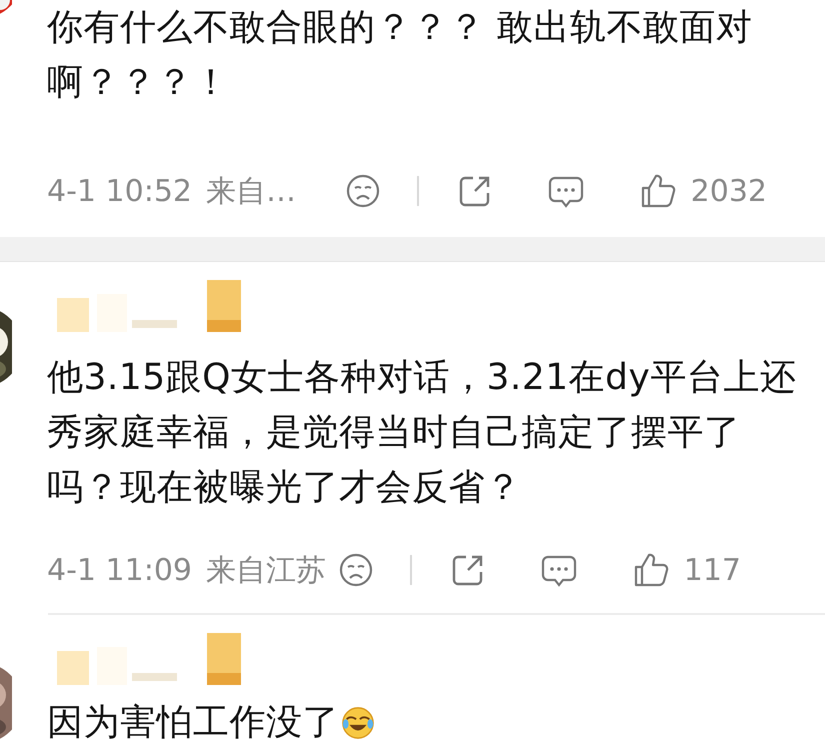  Describe the element at coordinates (728, 191) in the screenshot. I see `like-count: 2032` at that location.